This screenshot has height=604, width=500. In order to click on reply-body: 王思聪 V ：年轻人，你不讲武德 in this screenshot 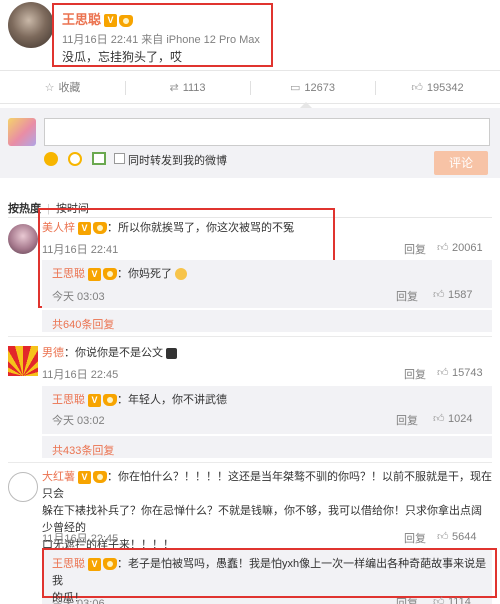, I will do `click(139, 400)`.